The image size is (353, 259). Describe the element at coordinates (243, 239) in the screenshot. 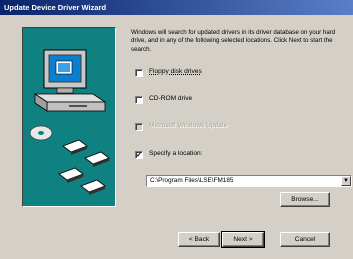

I see `next-button: Next >` at that location.